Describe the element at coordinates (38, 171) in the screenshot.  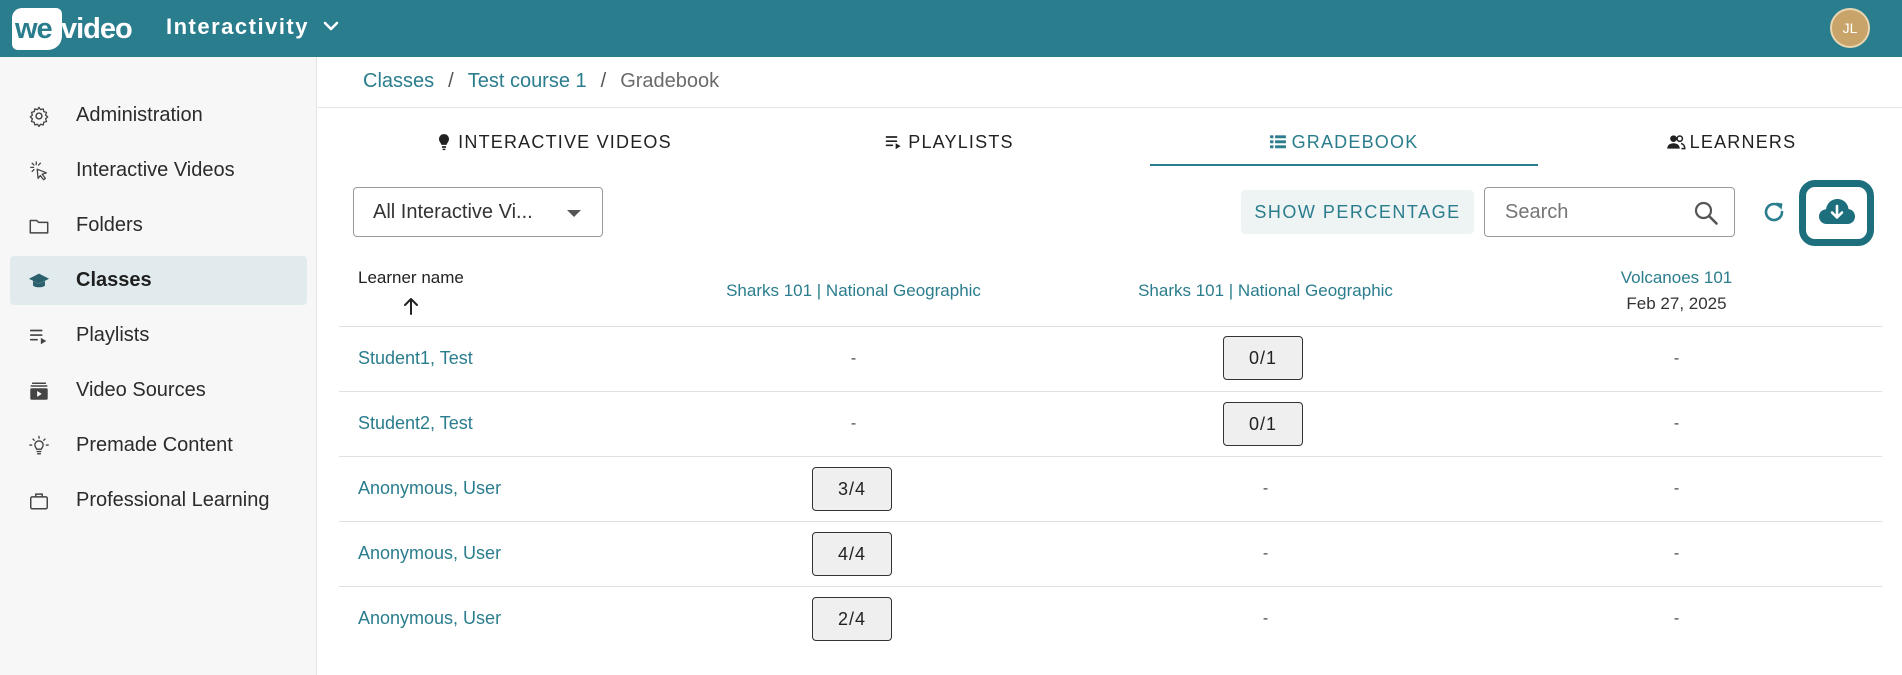
I see `cursor-click-icon` at that location.